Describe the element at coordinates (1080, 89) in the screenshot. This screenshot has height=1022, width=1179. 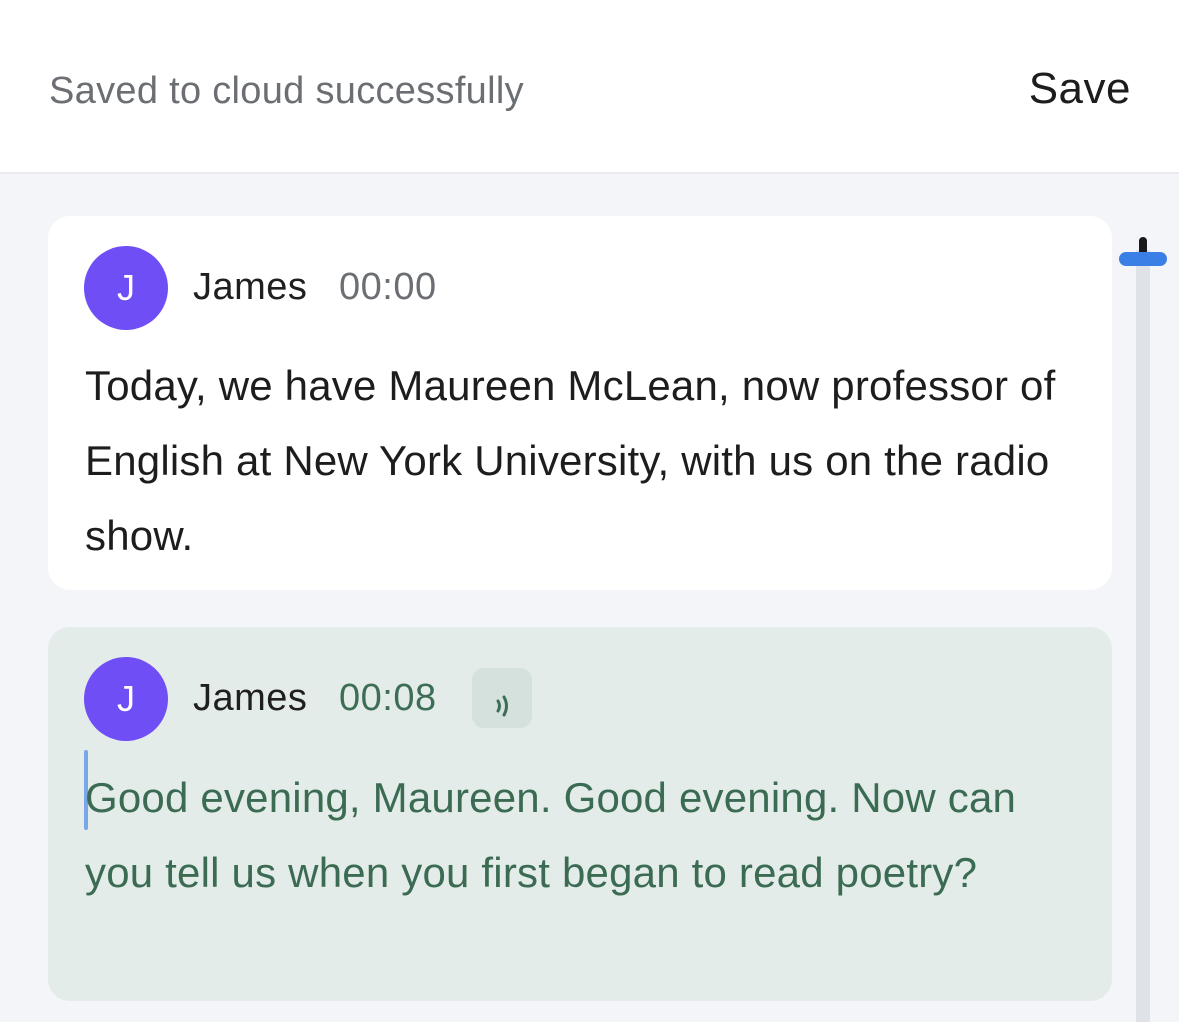
I see `save-button: Save` at that location.